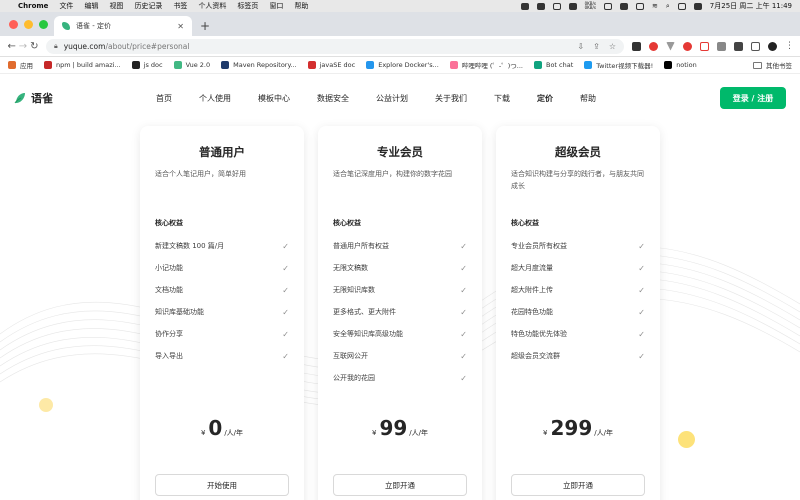 Image resolution: width=800 pixels, height=500 pixels. What do you see at coordinates (11, 46) in the screenshot?
I see `back-arrow-icon: ←` at bounding box center [11, 46].